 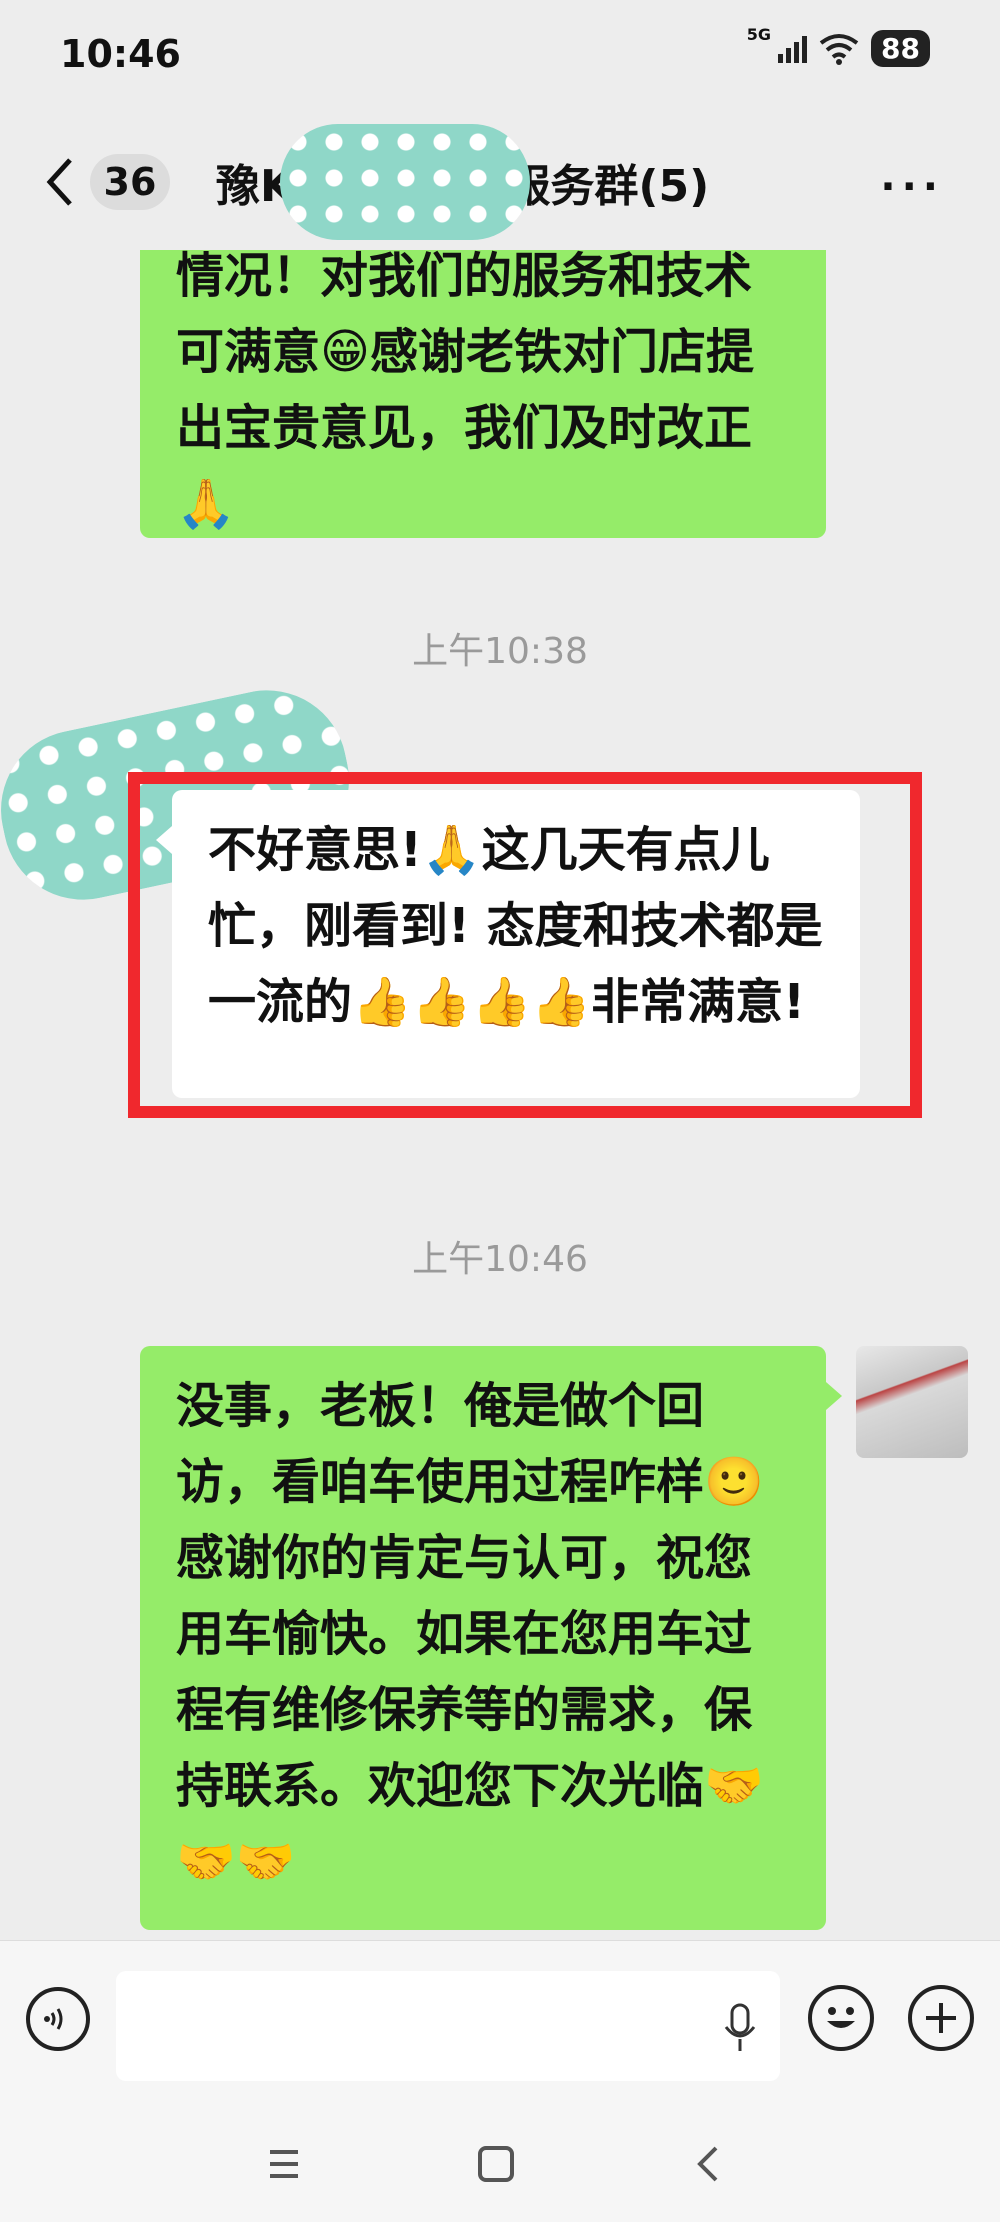 What do you see at coordinates (841, 2018) in the screenshot?
I see `emoji-icon` at bounding box center [841, 2018].